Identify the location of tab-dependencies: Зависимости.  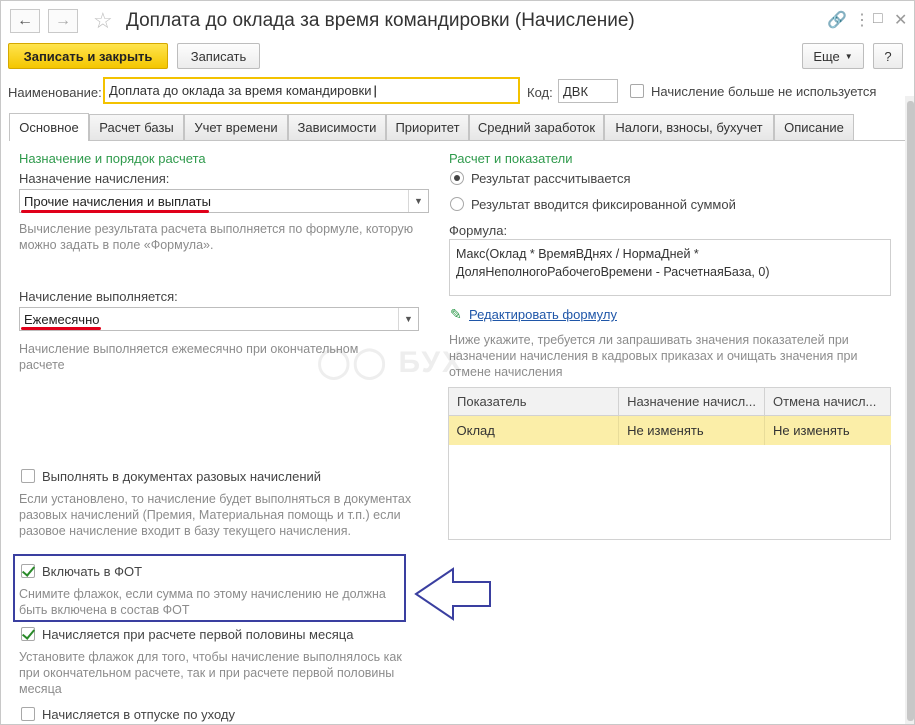
(337, 127).